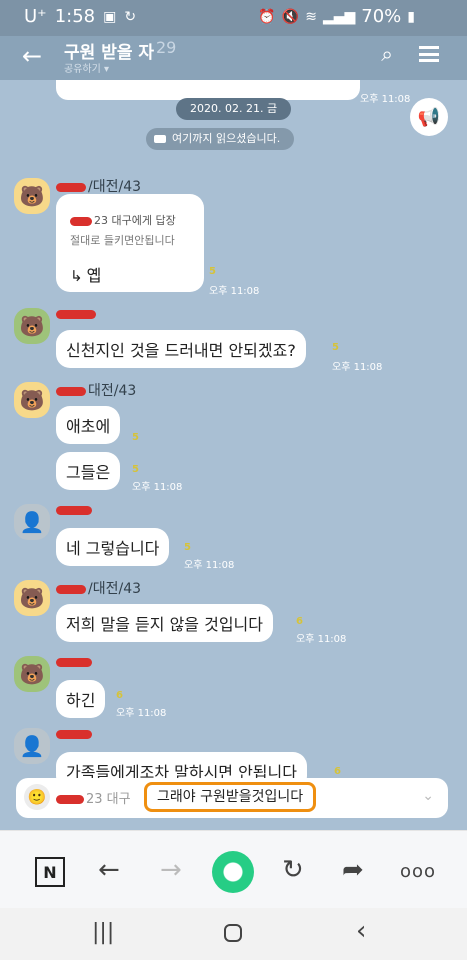  I want to click on clock: 1:58, so click(75, 16).